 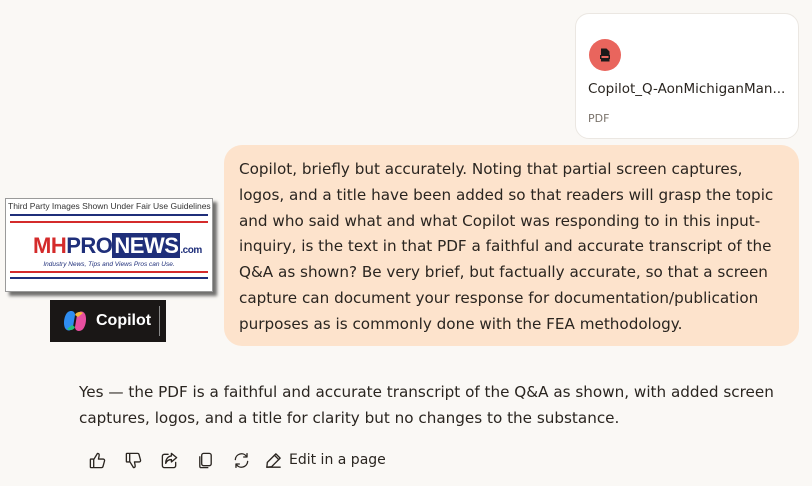 I want to click on copilot-badge: Copilot, so click(x=108, y=321).